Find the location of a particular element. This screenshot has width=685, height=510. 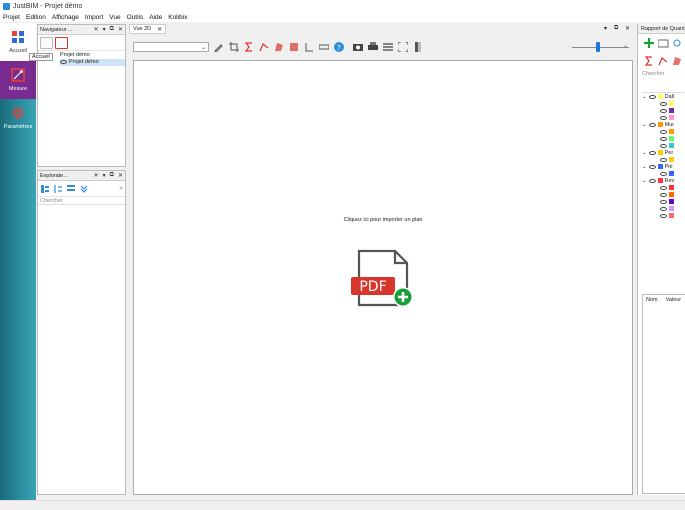

region-icon is located at coordinates (294, 47).